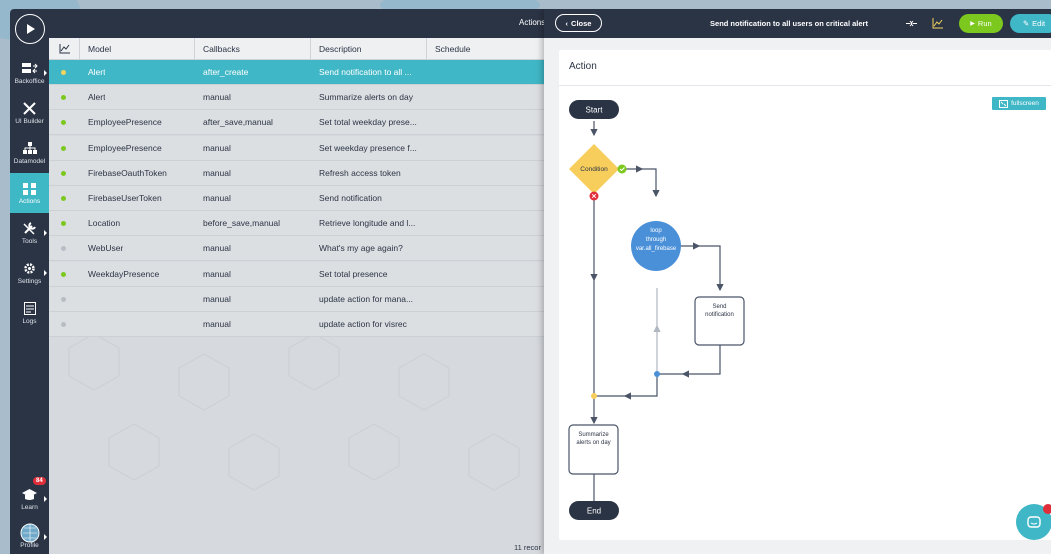 The image size is (1051, 554). What do you see at coordinates (30, 29) in the screenshot?
I see `play-icon` at bounding box center [30, 29].